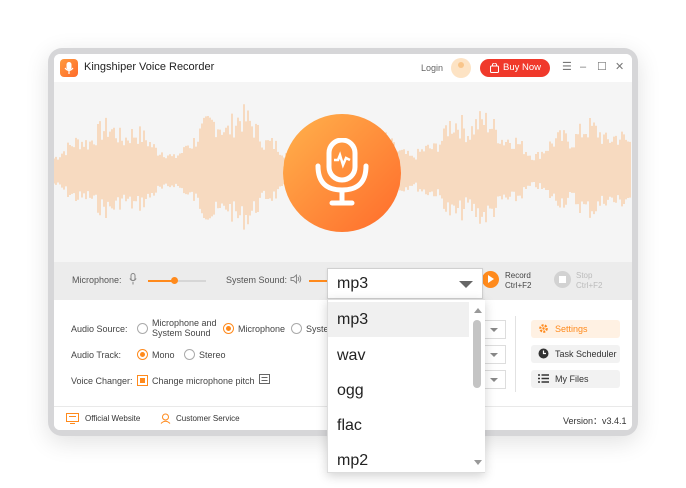  Describe the element at coordinates (319, 281) in the screenshot. I see `system-sound-slider` at that location.